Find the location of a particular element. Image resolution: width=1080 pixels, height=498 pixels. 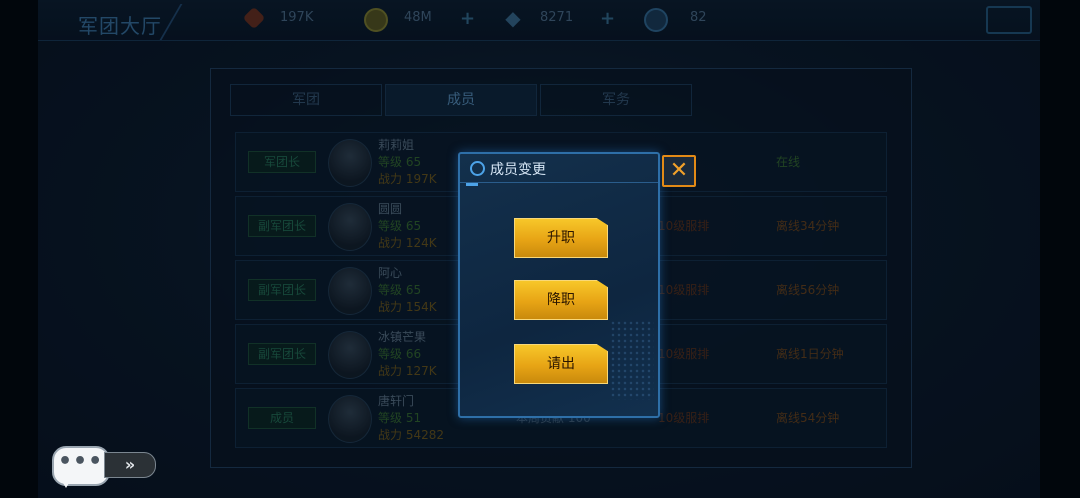

chat-bubble-tail is located at coordinates (66, 483).